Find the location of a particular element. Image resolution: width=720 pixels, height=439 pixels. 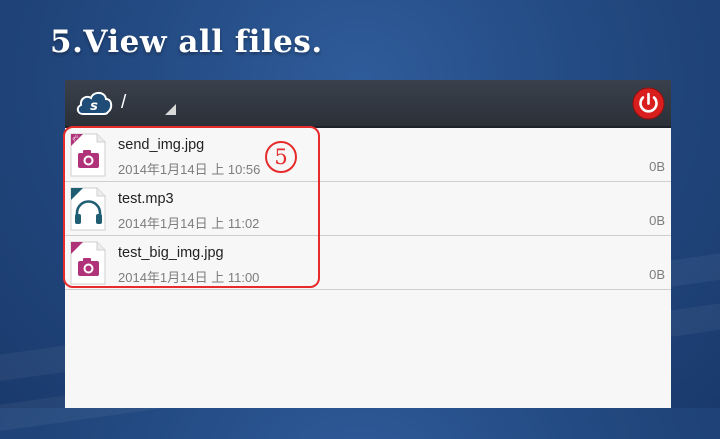

current-path: / is located at coordinates (123, 103).